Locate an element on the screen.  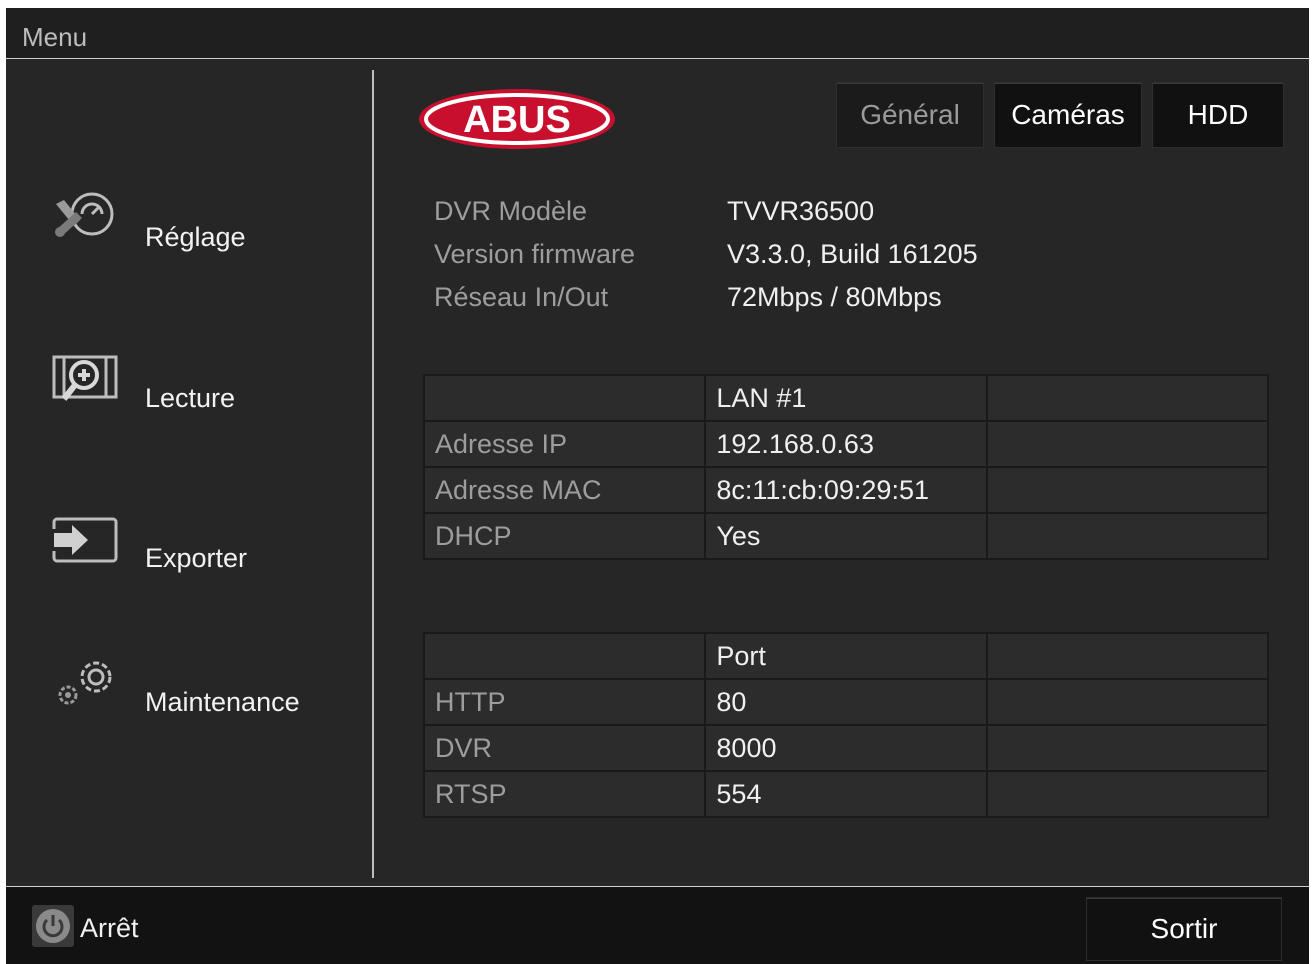
power-button is located at coordinates (53, 926).